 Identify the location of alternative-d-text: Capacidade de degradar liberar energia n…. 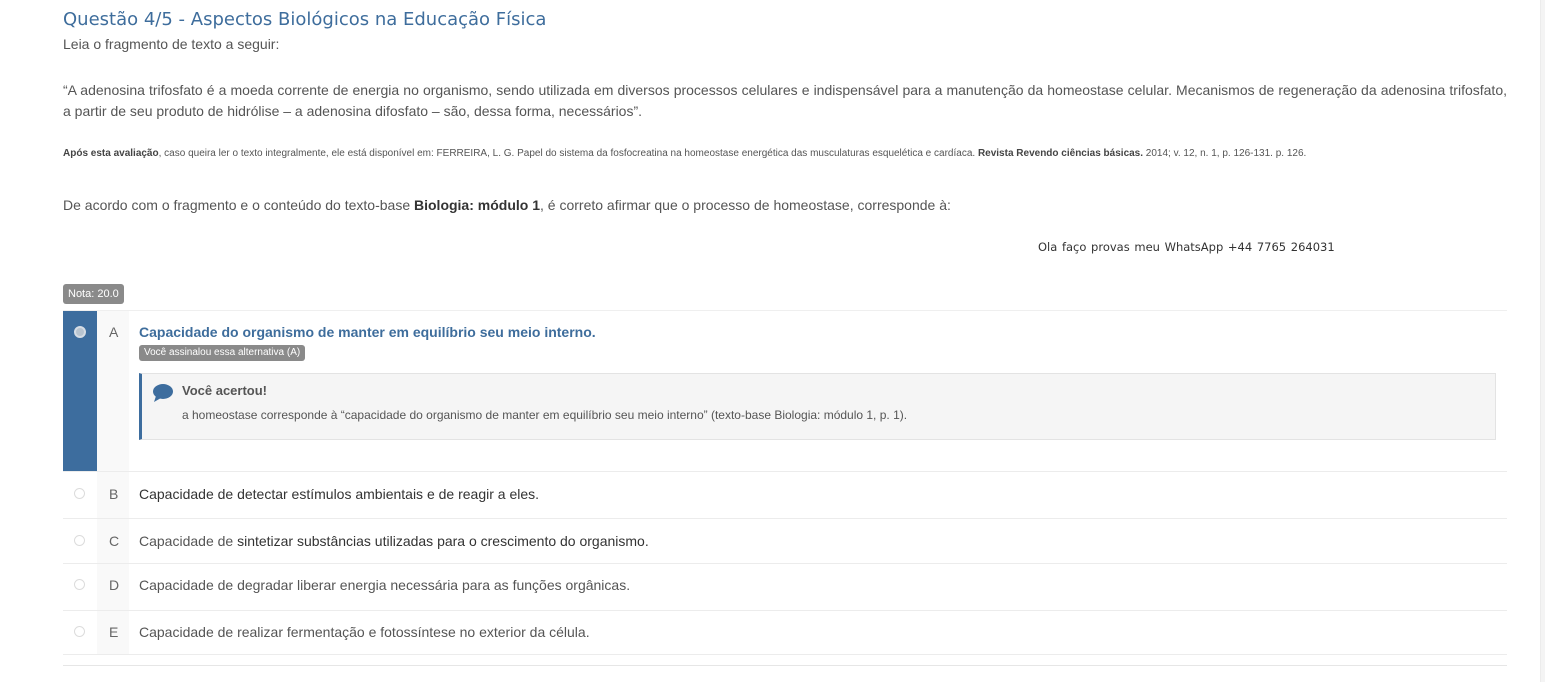
(384, 585).